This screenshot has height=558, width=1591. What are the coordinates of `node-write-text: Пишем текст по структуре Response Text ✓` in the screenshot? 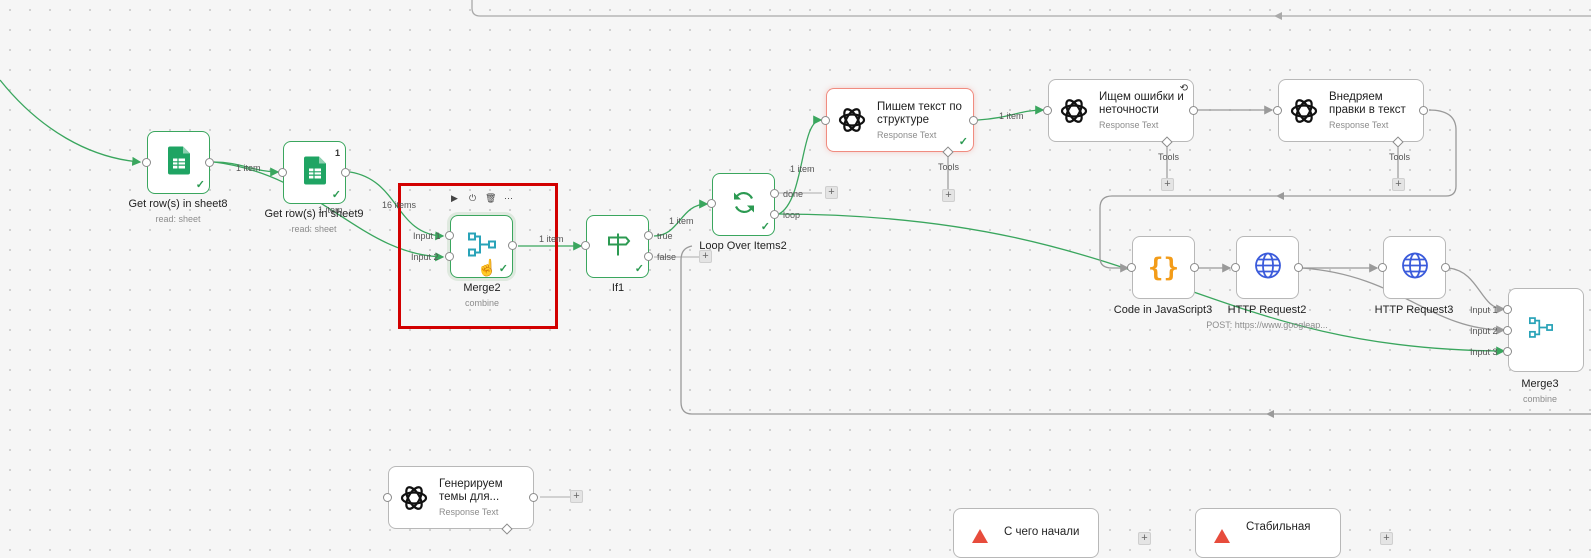 It's located at (900, 120).